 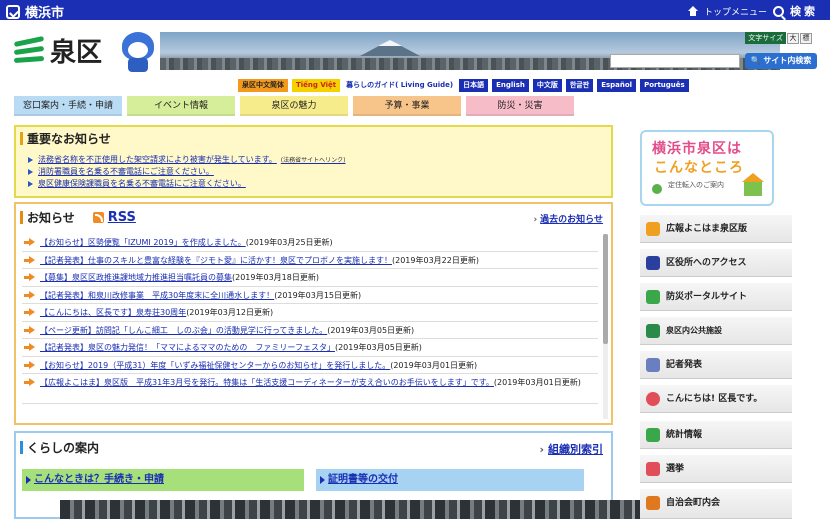 What do you see at coordinates (664, 85) in the screenshot?
I see `lang-portuguese: Português` at bounding box center [664, 85].